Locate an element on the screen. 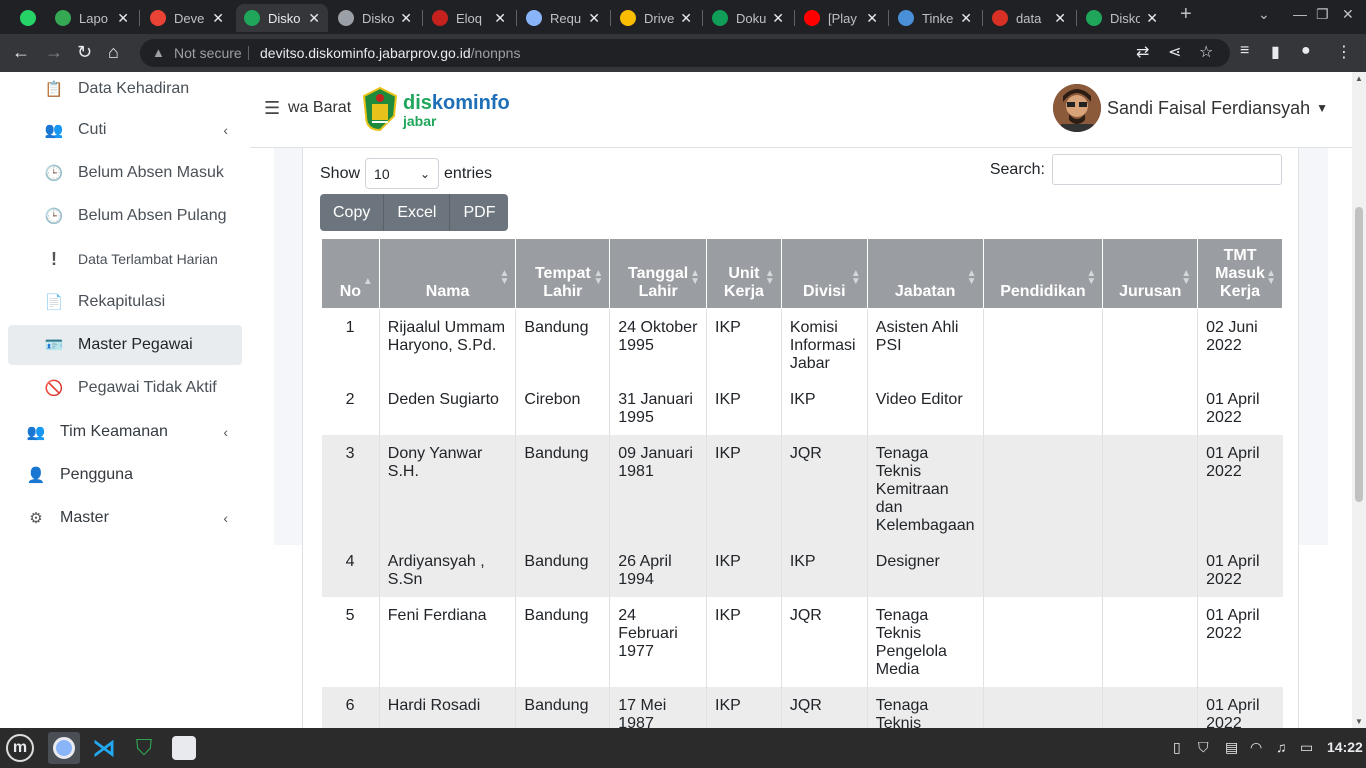 The height and width of the screenshot is (768, 1366). mint-menu-icon: m is located at coordinates (20, 748).